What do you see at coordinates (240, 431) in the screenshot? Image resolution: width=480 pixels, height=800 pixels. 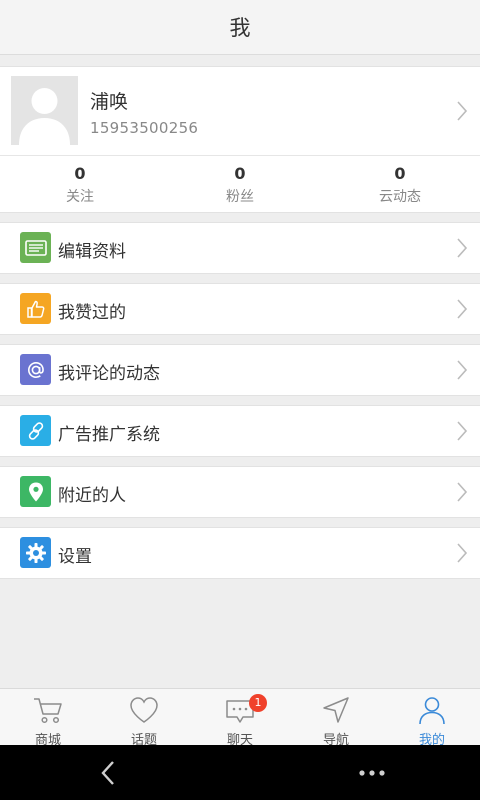 I see `menu-item-ad-system: 广告推广系统` at bounding box center [240, 431].